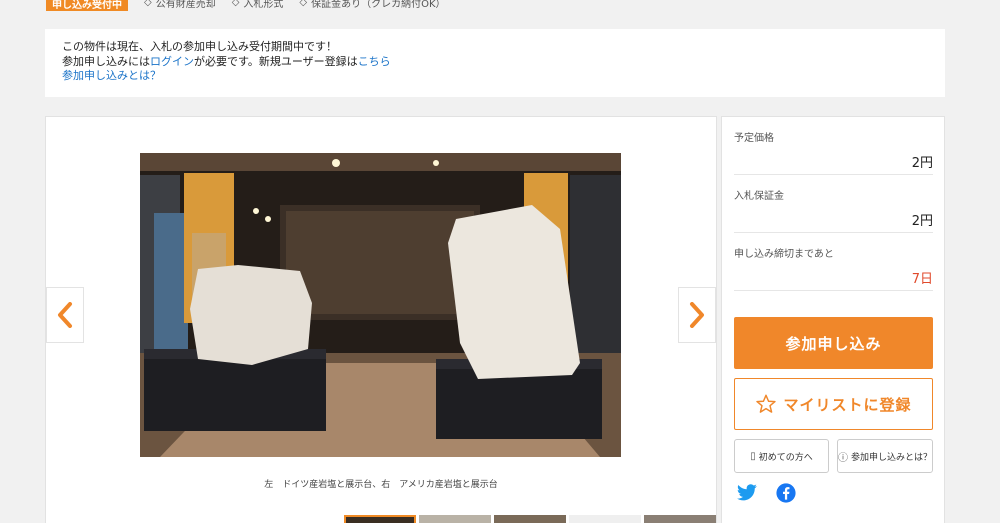 The width and height of the screenshot is (1000, 523). I want to click on tag-row: 申し込み受付中 ◇ 公有財産売却 ◇ 入札形式 ◇ 保証金あり（クレカ納付OK）, so click(246, 6).